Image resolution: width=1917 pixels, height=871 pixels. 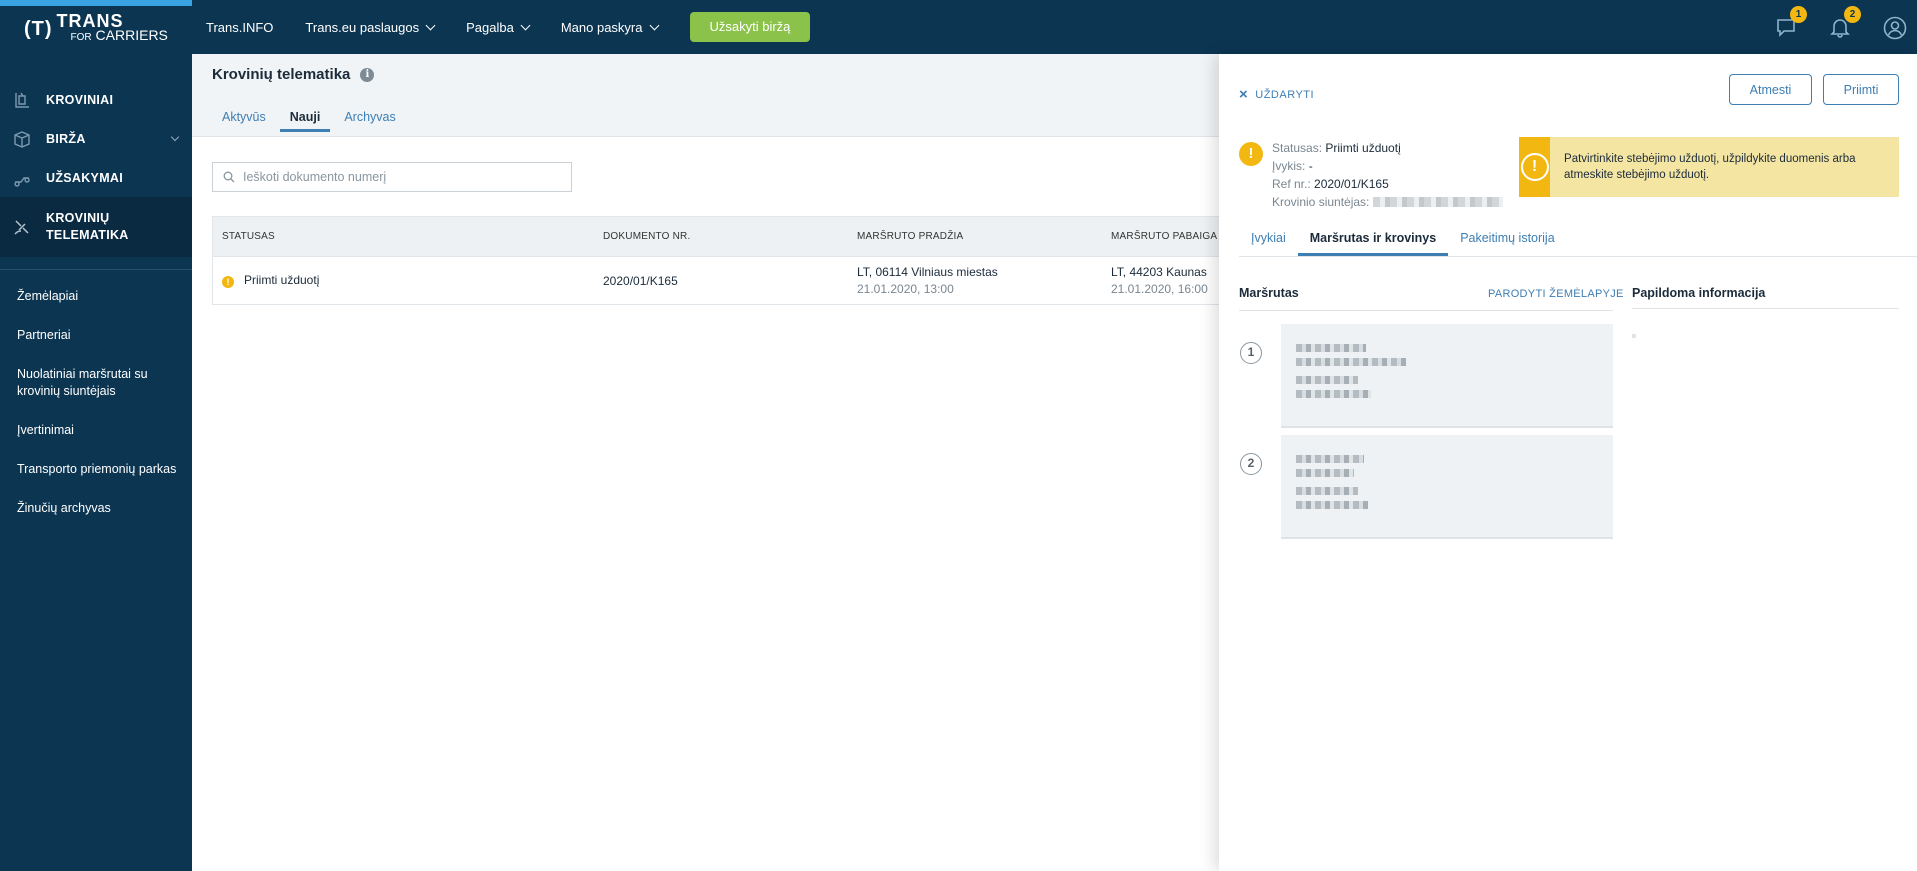 I want to click on ref-value: 2020/01/K165, so click(x=1351, y=184).